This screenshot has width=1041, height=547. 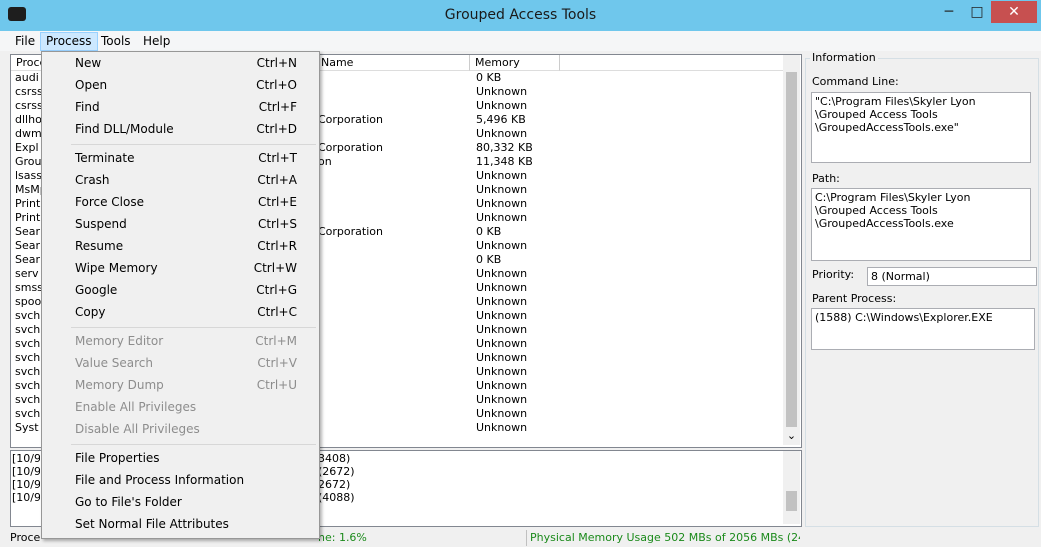 What do you see at coordinates (88, 63) in the screenshot?
I see `menu-item-new: New` at bounding box center [88, 63].